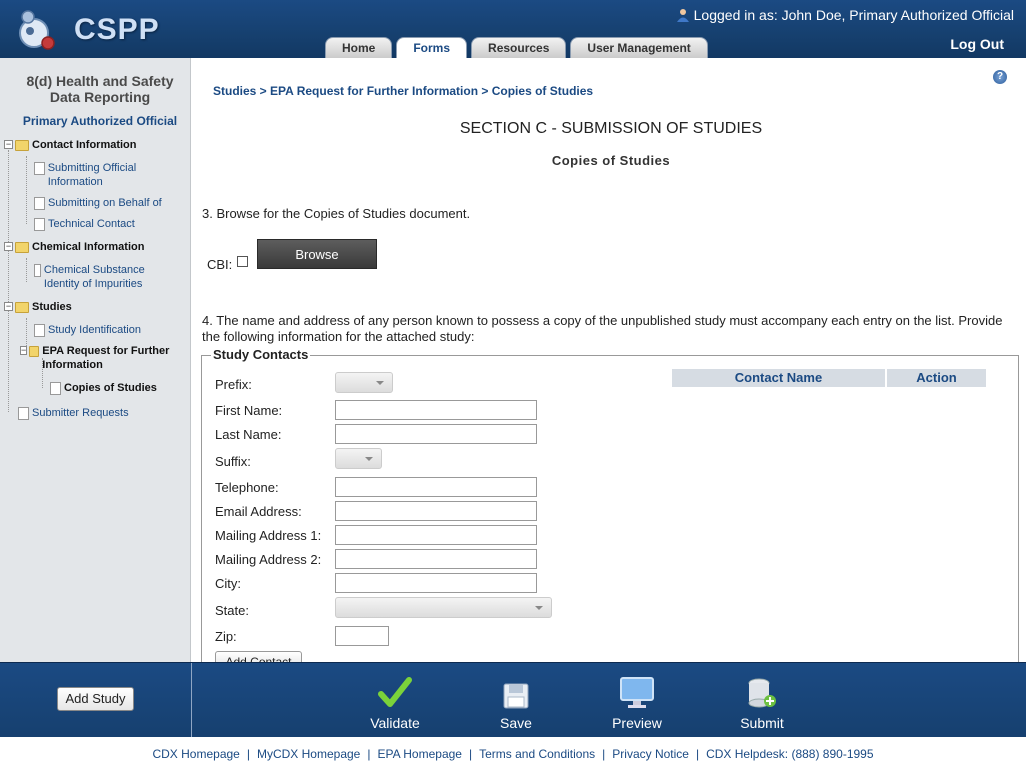 The height and width of the screenshot is (771, 1026). Describe the element at coordinates (105, 203) in the screenshot. I see `tree-label: Submitting on Behalf of` at that location.